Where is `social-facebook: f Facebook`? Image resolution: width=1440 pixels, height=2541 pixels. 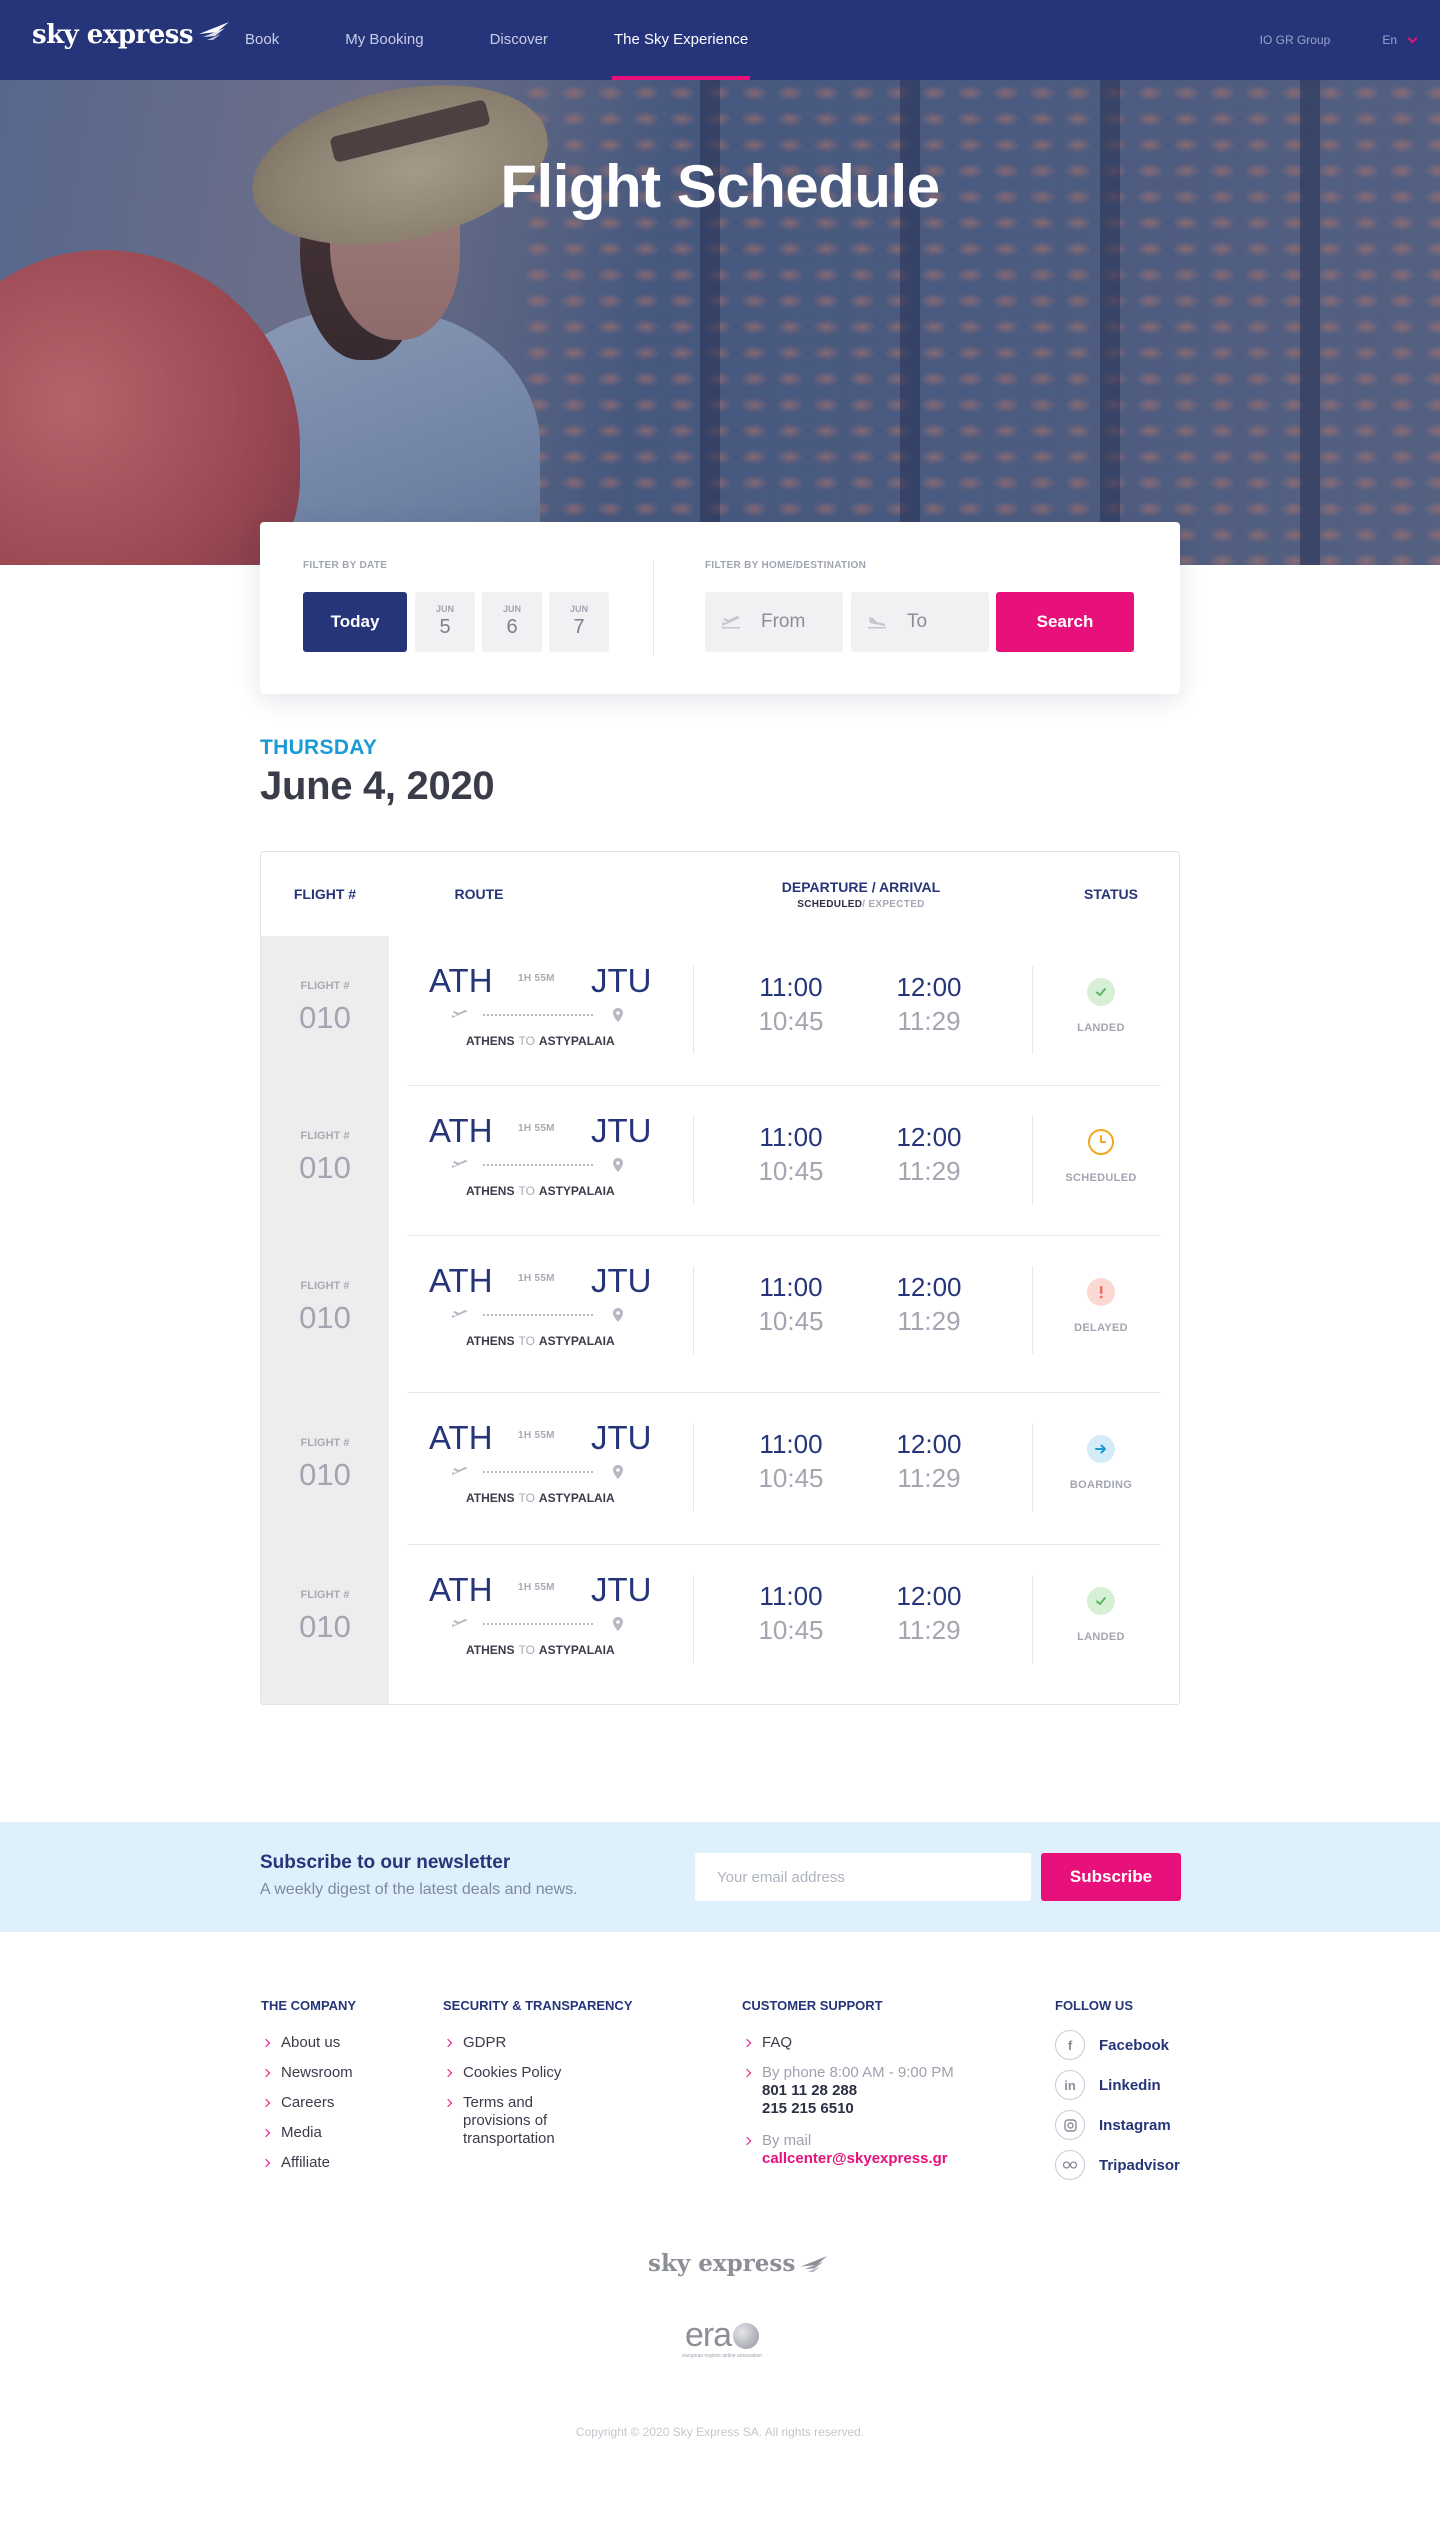 social-facebook: f Facebook is located at coordinates (1117, 2045).